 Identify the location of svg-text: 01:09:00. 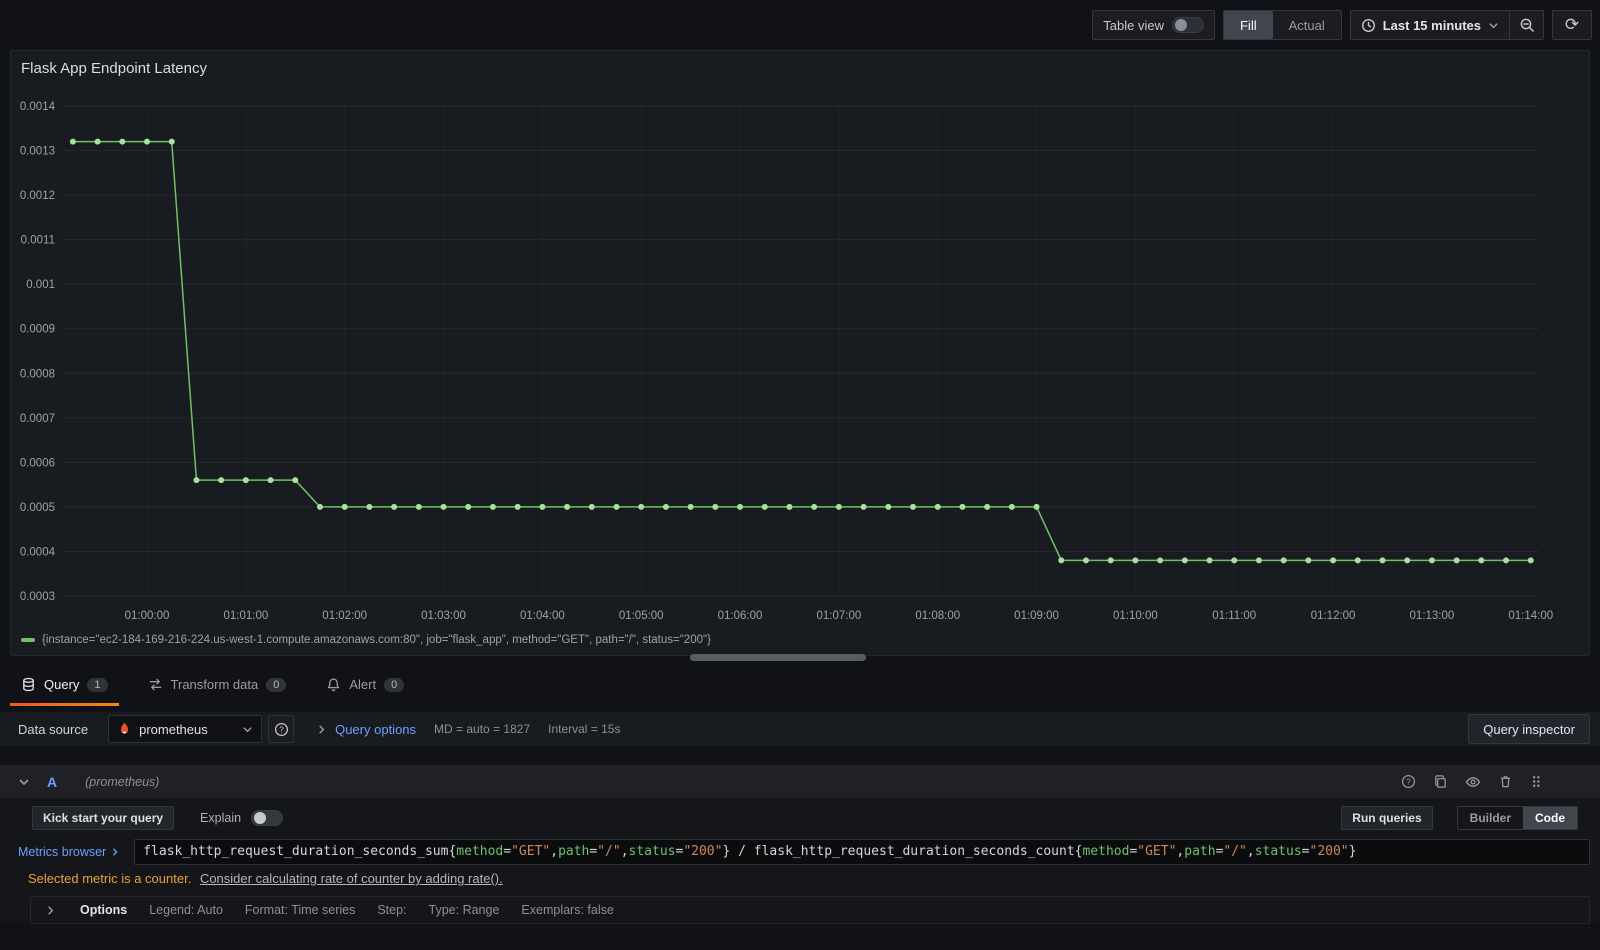
(1036, 616).